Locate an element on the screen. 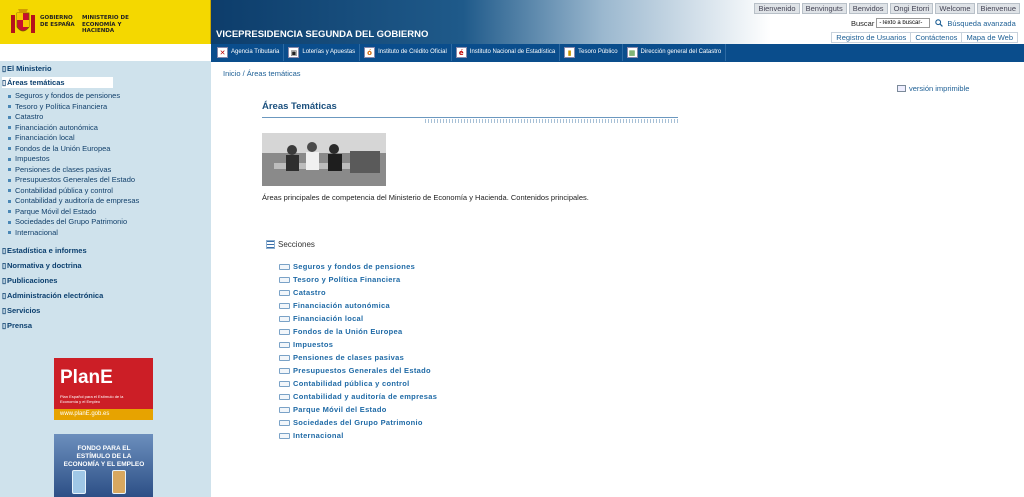 The image size is (1024, 497). ministerio-label: MINISTERIO DE ECONOMÍA Y HACIENDA is located at coordinates (105, 24).